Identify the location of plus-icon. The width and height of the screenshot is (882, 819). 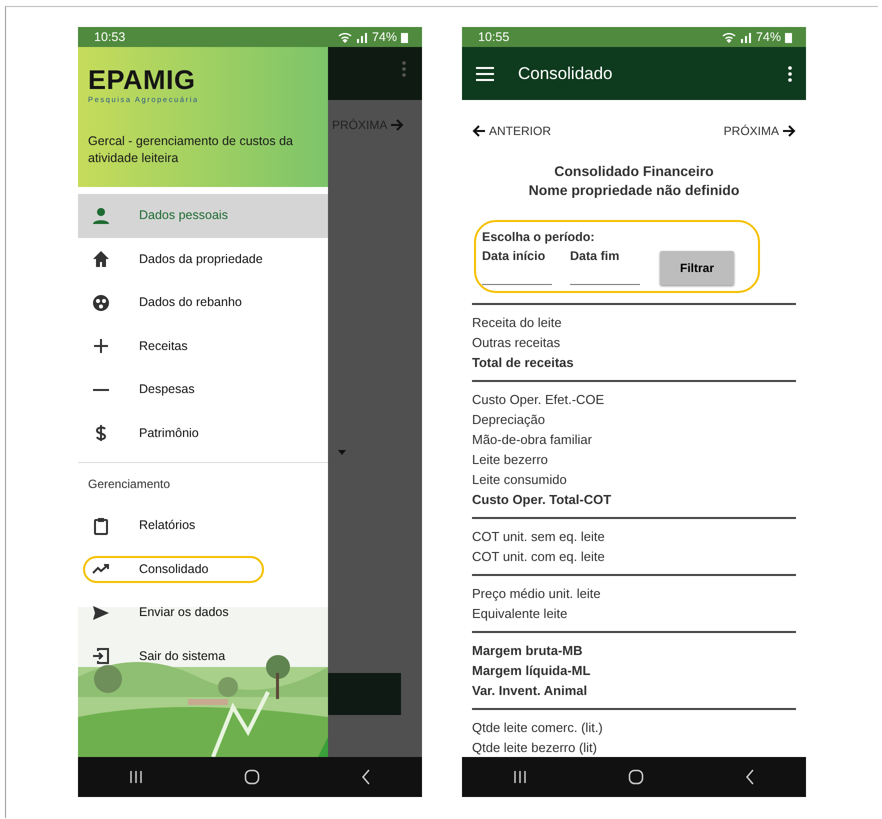
(101, 346).